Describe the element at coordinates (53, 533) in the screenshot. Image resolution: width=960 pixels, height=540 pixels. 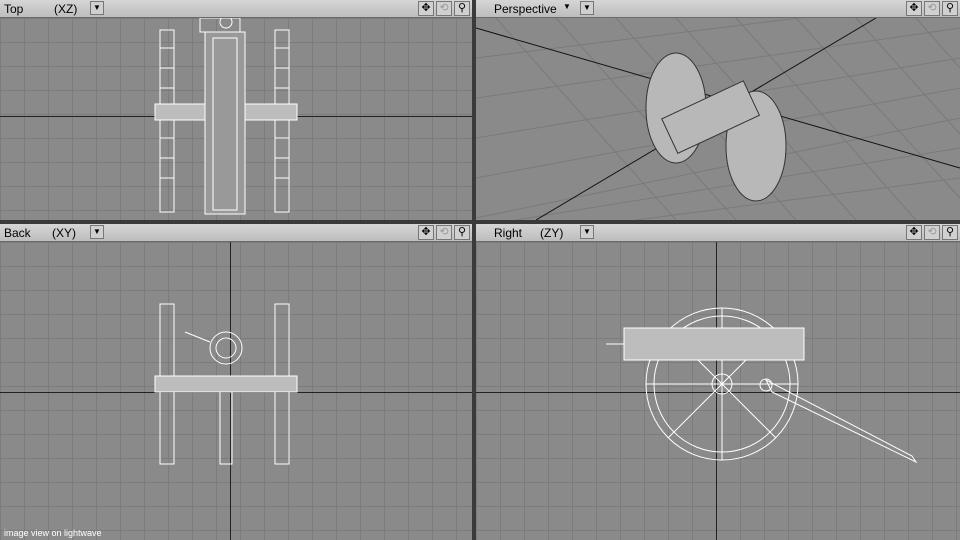
I see `image-caption: image view on lightwave` at that location.